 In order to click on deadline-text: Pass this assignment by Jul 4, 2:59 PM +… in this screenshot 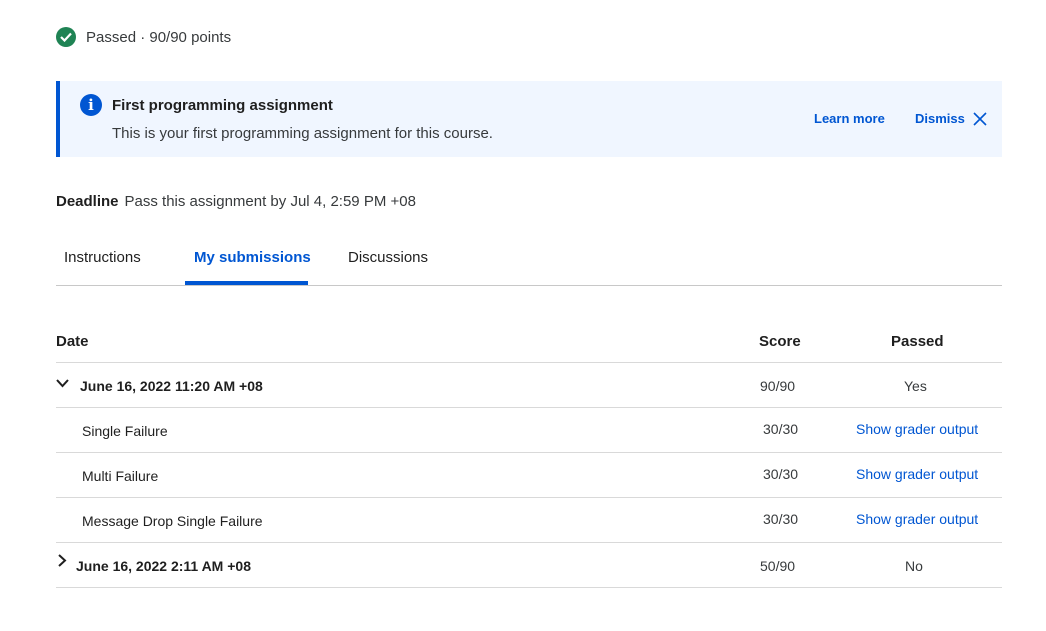, I will do `click(270, 201)`.